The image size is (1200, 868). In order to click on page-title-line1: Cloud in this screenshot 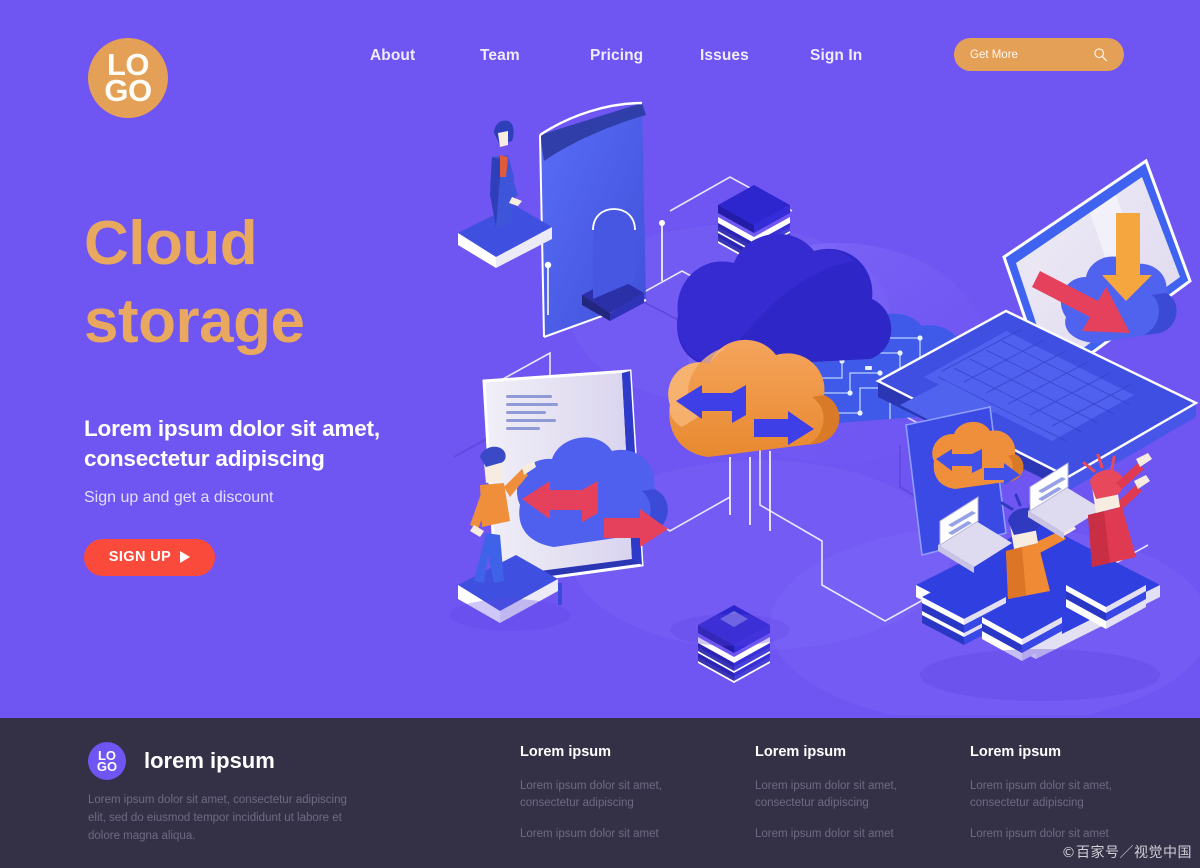, I will do `click(171, 243)`.